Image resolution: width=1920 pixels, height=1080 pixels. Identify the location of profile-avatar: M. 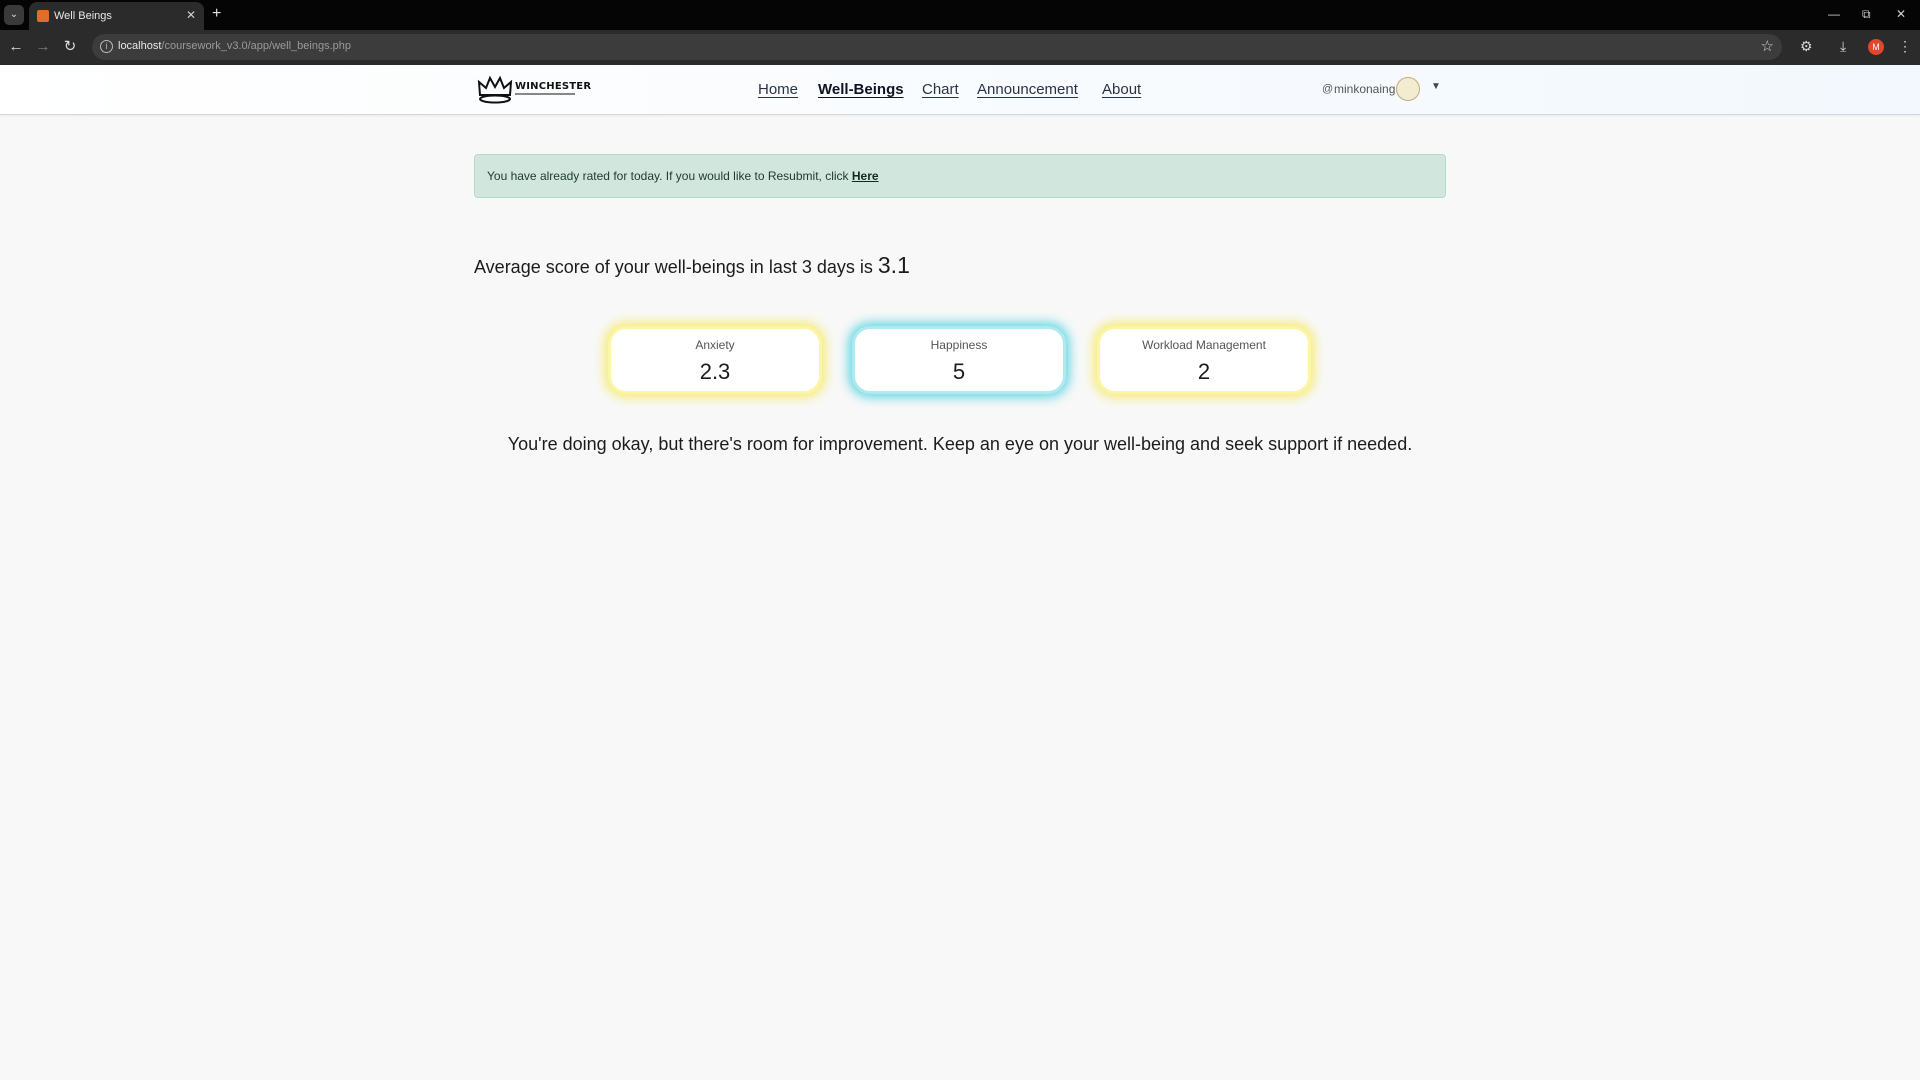
(1876, 47).